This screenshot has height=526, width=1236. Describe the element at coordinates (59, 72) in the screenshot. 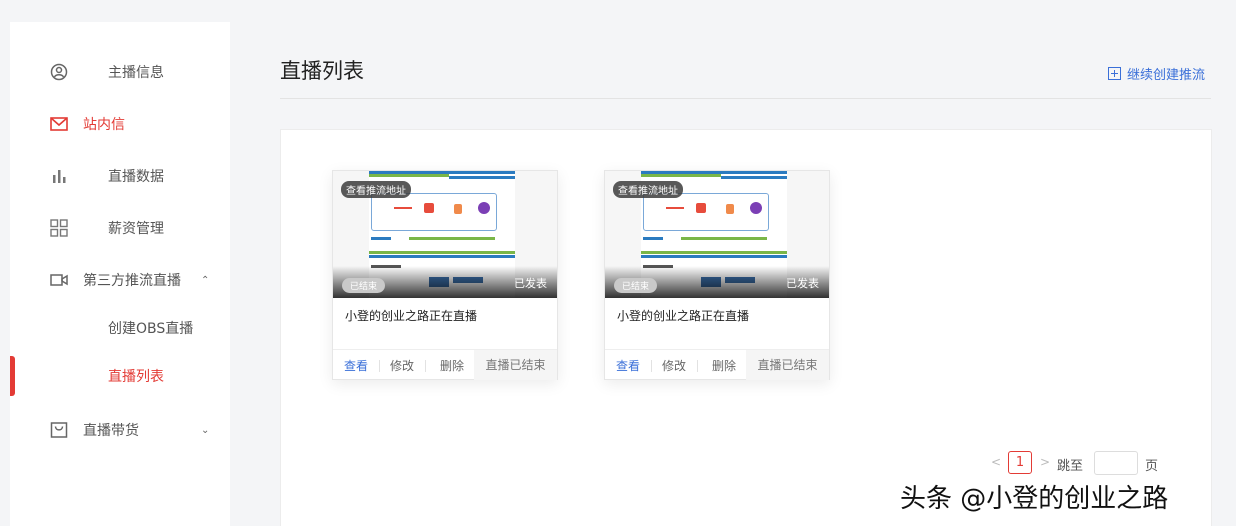

I see `user-circle-icon` at that location.